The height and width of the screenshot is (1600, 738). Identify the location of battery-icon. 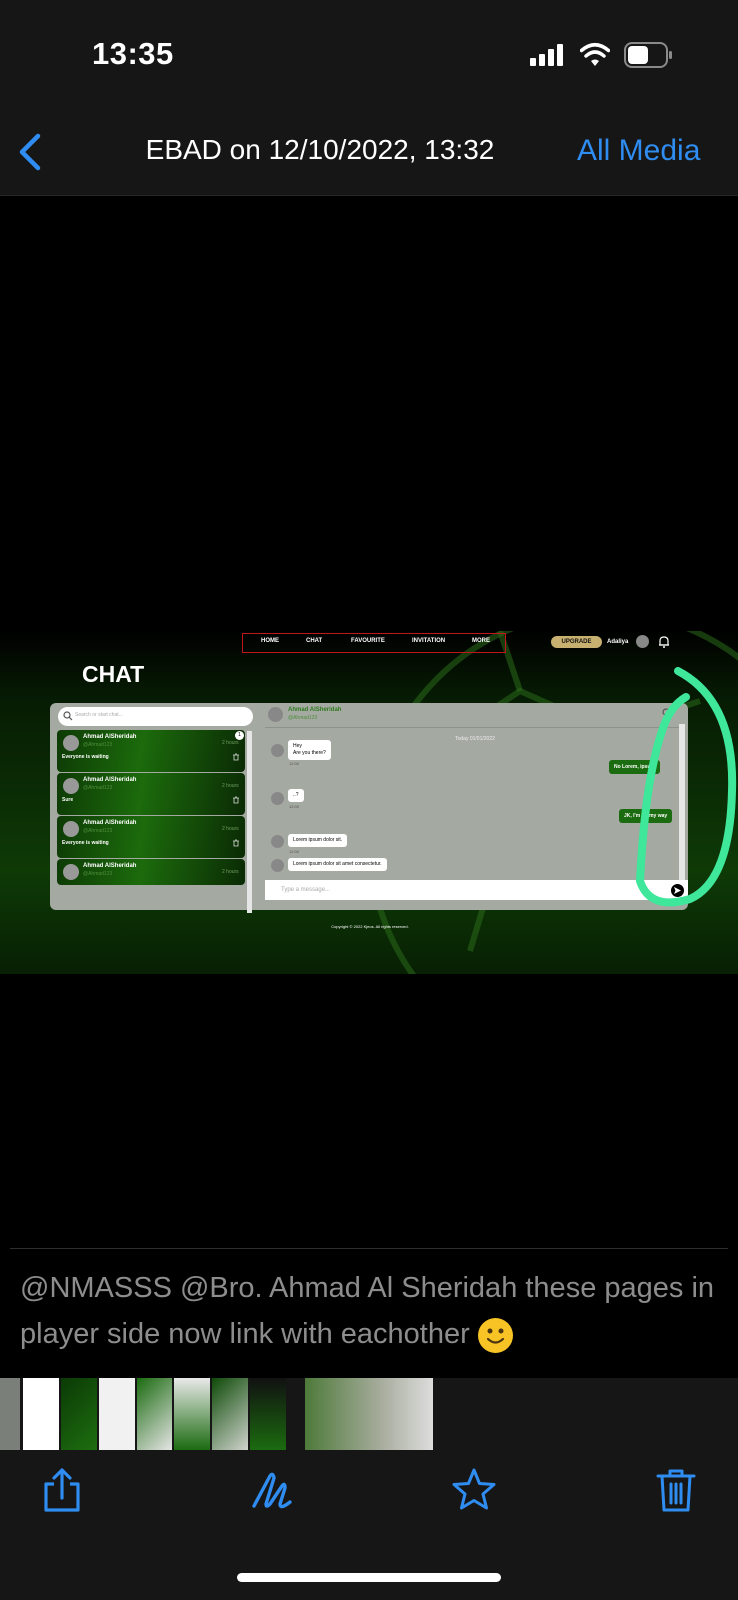
(648, 55).